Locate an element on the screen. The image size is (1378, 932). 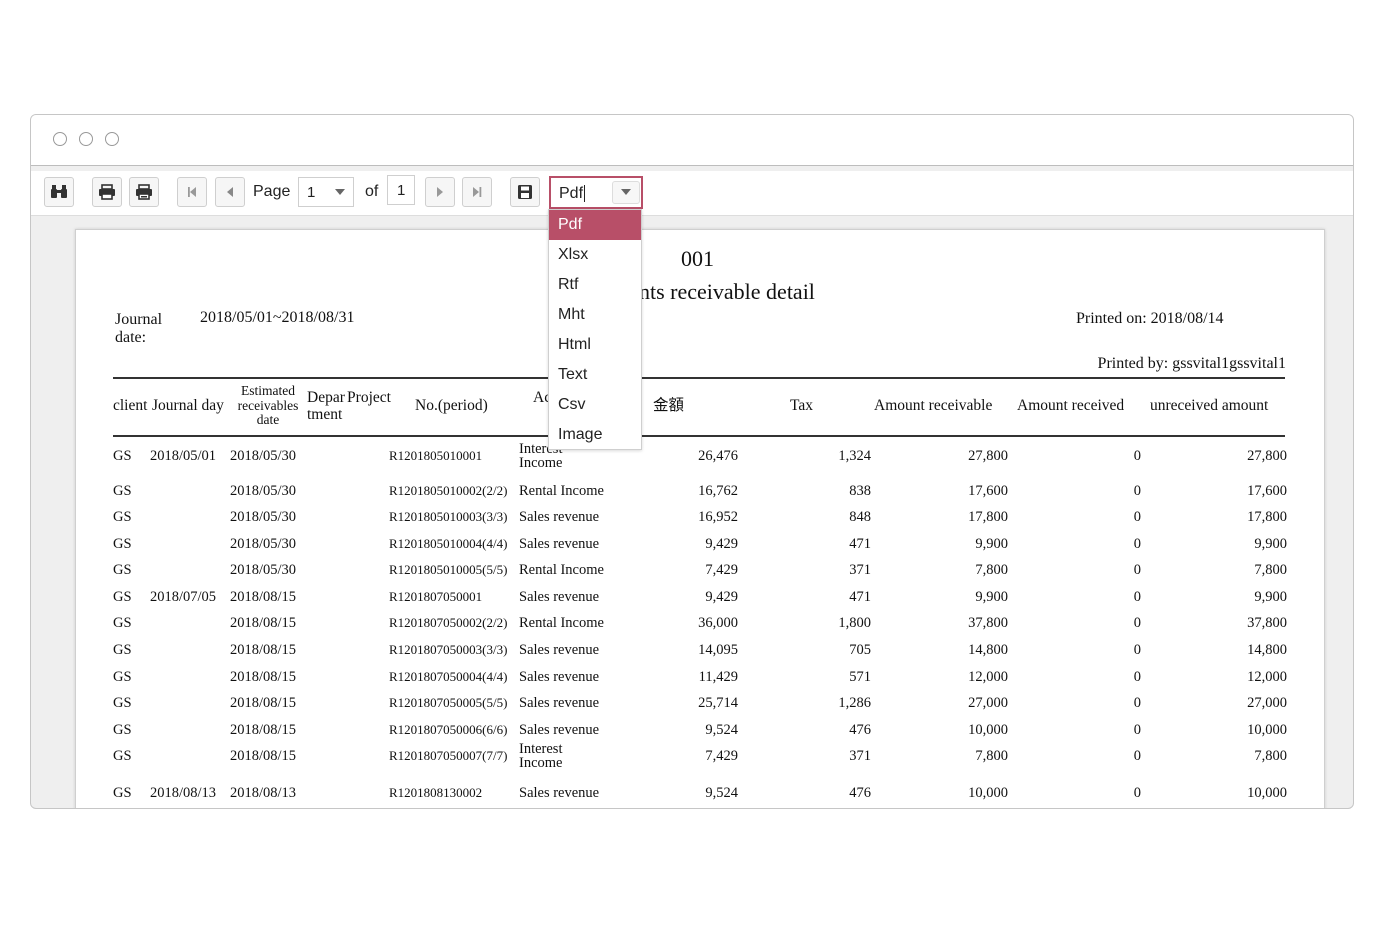
col-journal-day: Journal day is located at coordinates (188, 405).